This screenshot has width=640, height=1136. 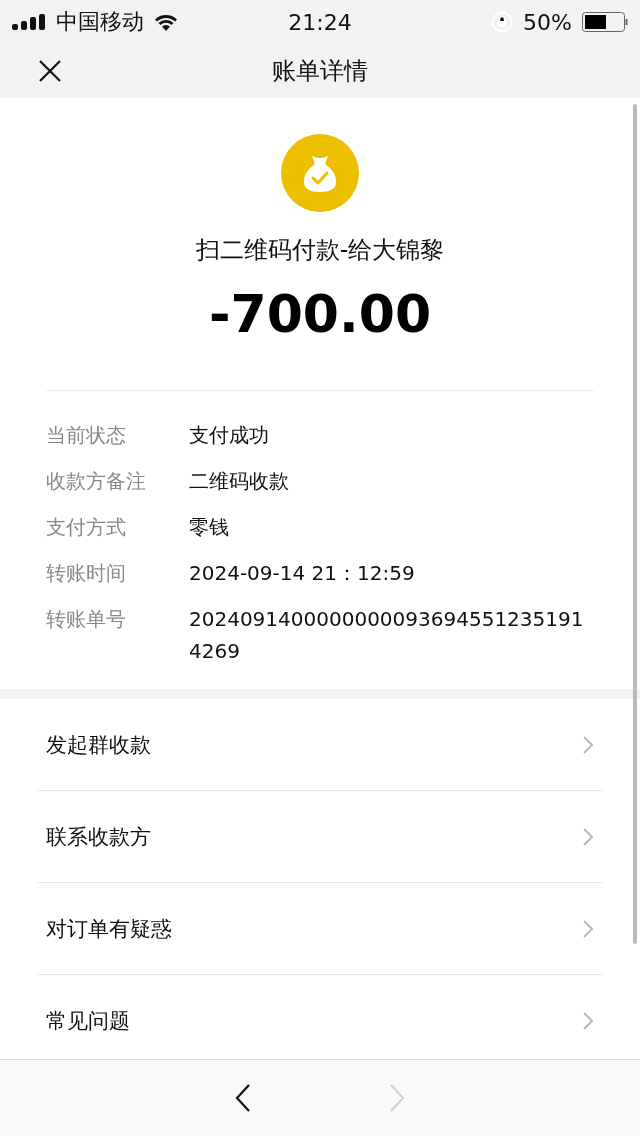 I want to click on payment-title: 扫二维码付款-给大锦黎, so click(x=320, y=250).